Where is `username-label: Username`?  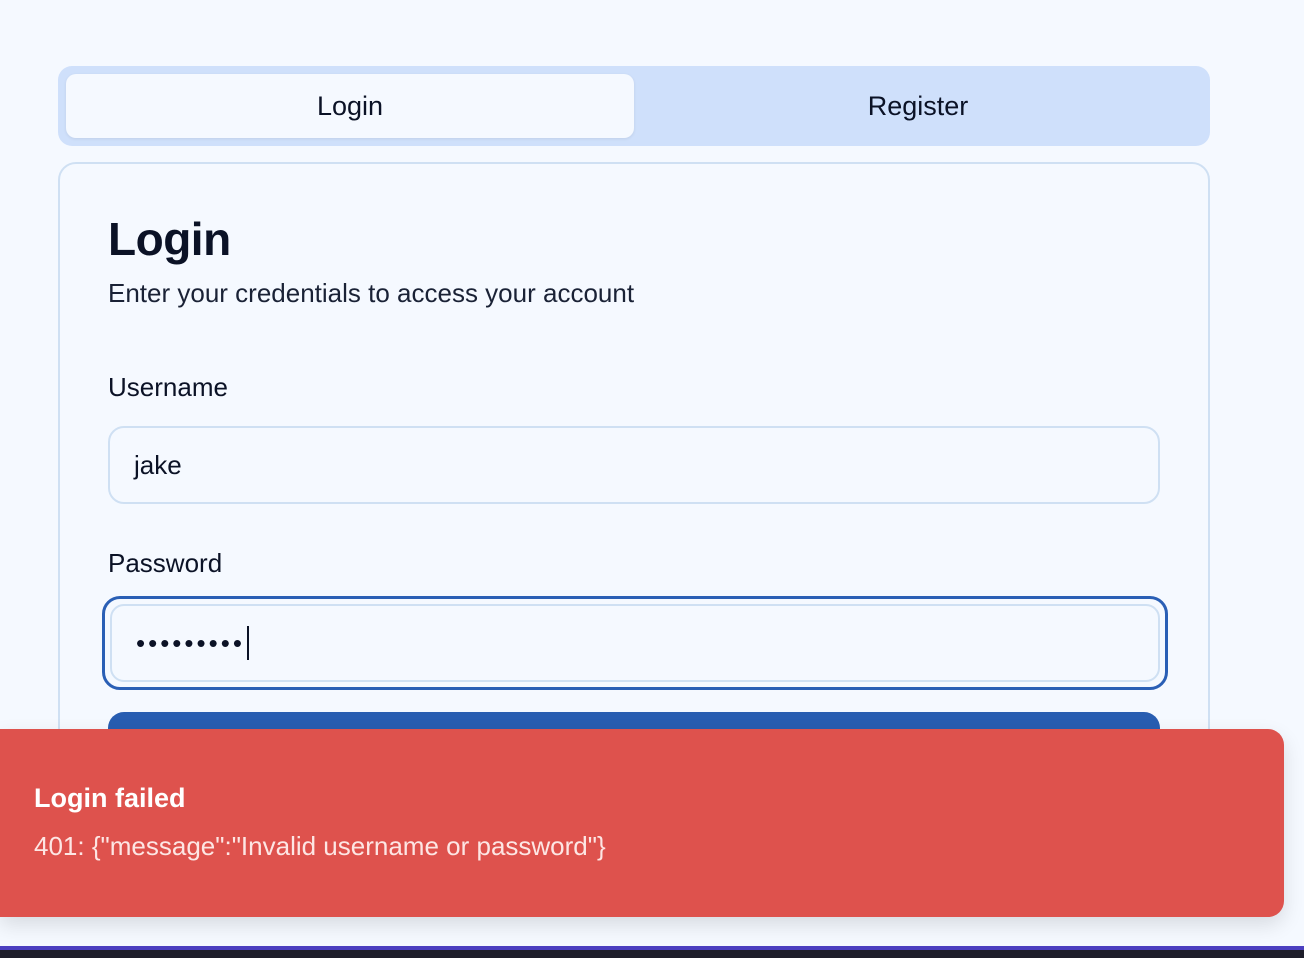 username-label: Username is located at coordinates (168, 387).